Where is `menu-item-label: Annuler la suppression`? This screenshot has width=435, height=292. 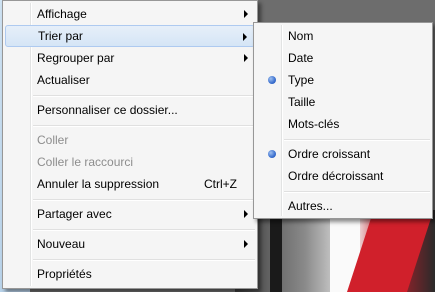
menu-item-label: Annuler la suppression is located at coordinates (98, 184).